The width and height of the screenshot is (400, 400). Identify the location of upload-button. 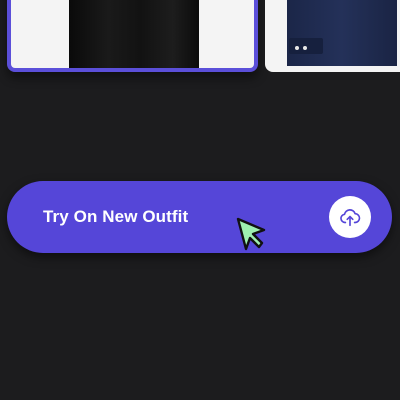
(350, 217).